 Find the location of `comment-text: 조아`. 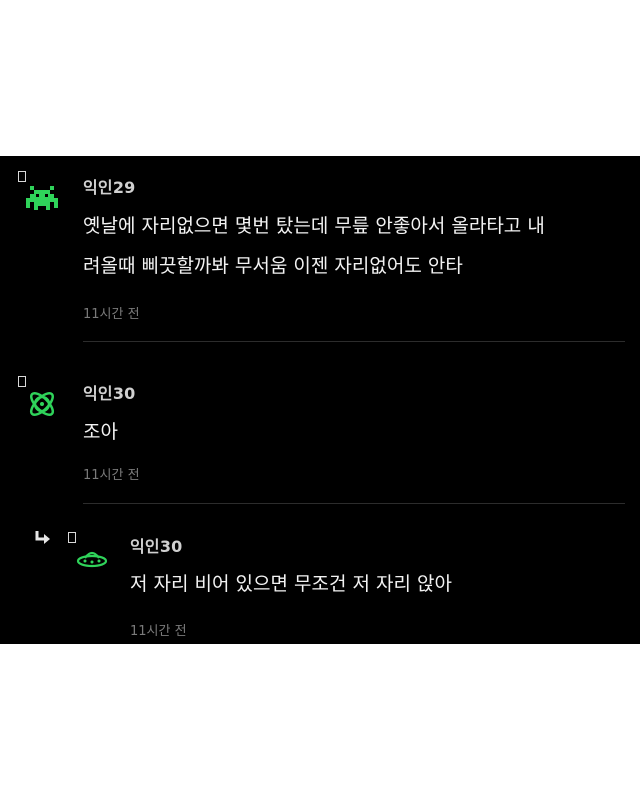

comment-text: 조아 is located at coordinates (100, 432).